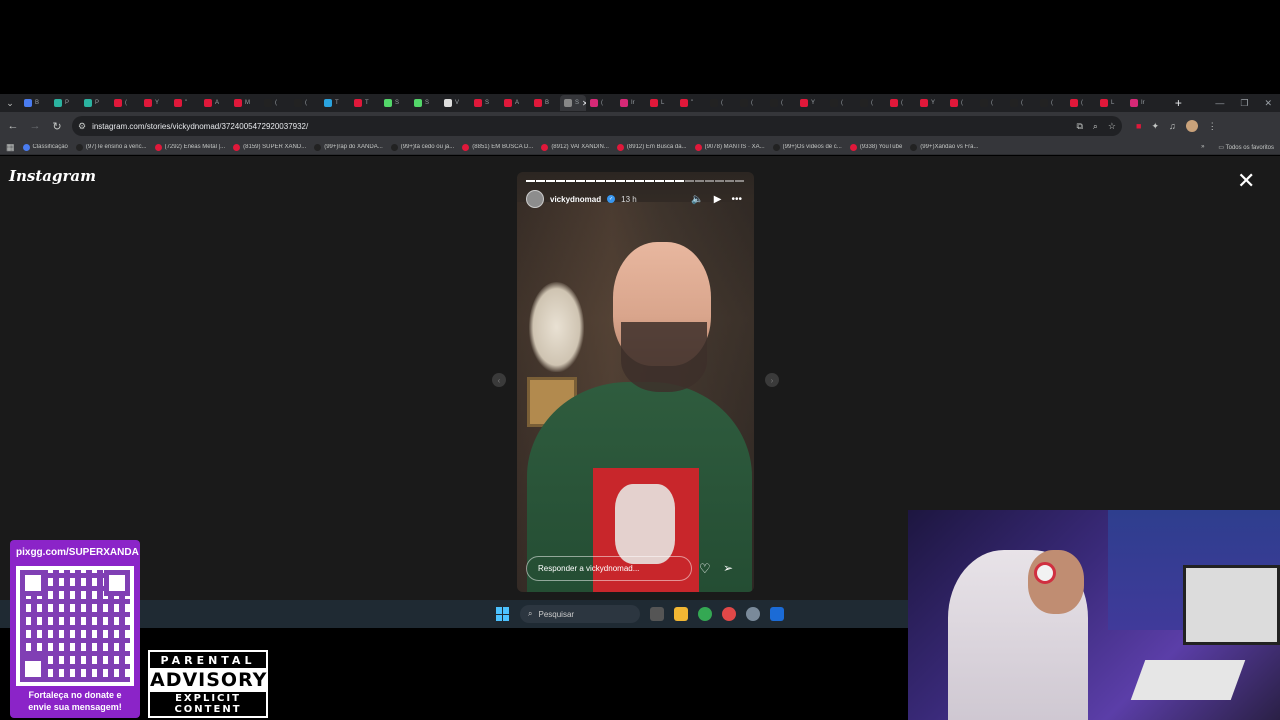  Describe the element at coordinates (503, 614) in the screenshot. I see `start-button` at that location.